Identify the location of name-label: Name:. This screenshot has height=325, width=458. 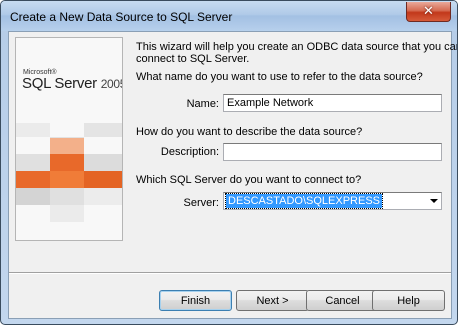
(202, 104).